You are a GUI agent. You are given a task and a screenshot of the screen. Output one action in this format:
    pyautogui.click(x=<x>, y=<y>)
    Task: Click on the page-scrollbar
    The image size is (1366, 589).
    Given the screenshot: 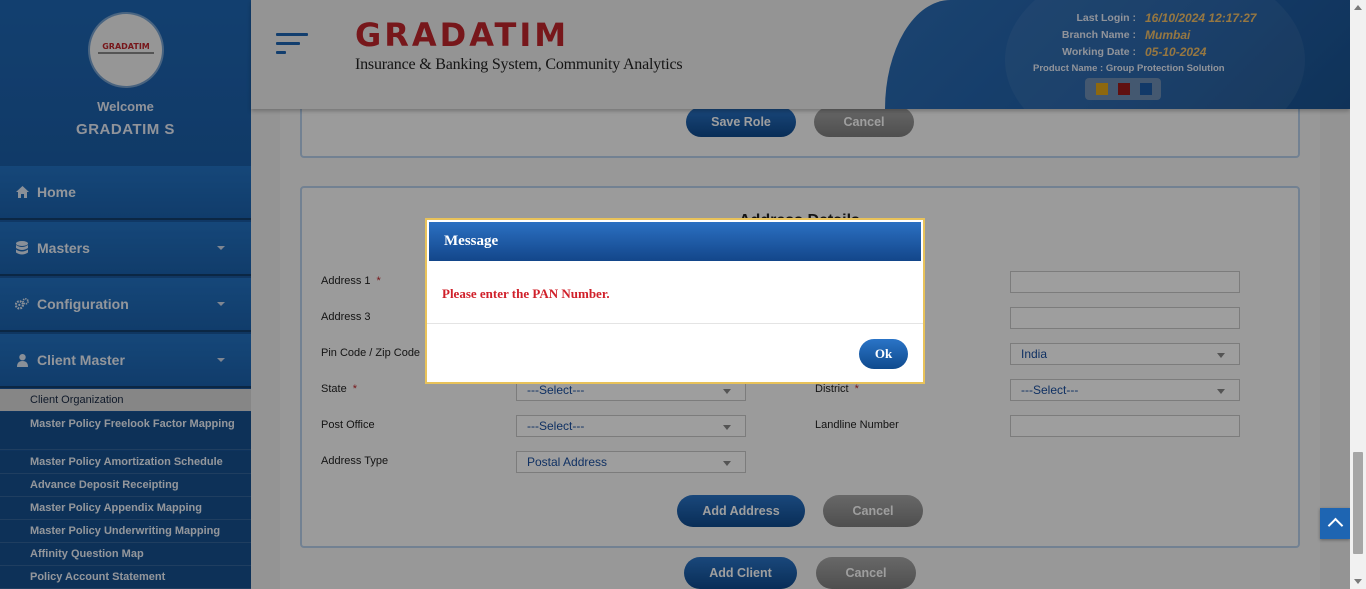 What is the action you would take?
    pyautogui.click(x=1358, y=294)
    